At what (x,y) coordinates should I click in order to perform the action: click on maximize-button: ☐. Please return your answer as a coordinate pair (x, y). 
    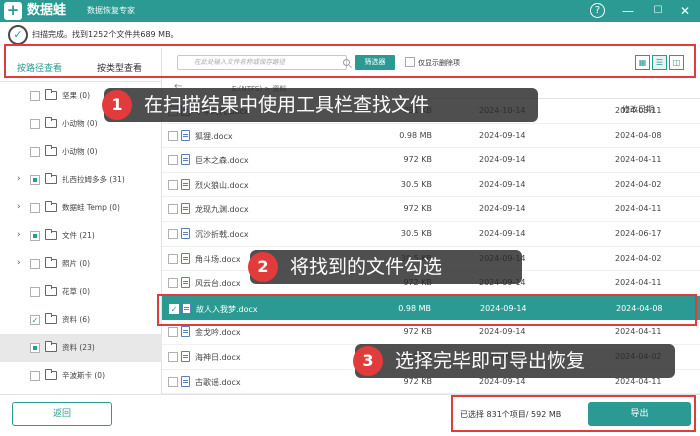
    Looking at the image, I should click on (658, 11).